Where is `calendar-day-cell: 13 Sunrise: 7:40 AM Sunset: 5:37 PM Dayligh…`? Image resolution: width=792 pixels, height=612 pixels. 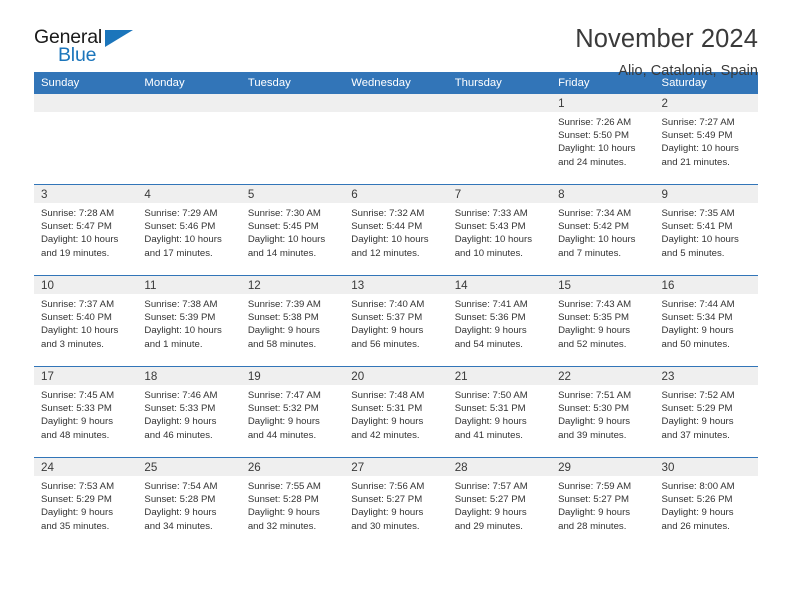
calendar-day-cell: 13 Sunrise: 7:40 AM Sunset: 5:37 PM Dayligh… is located at coordinates (396, 321).